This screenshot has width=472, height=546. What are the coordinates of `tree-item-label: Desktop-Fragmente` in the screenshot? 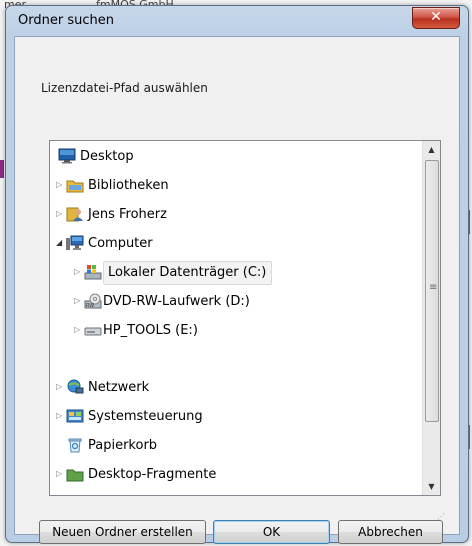 It's located at (152, 474).